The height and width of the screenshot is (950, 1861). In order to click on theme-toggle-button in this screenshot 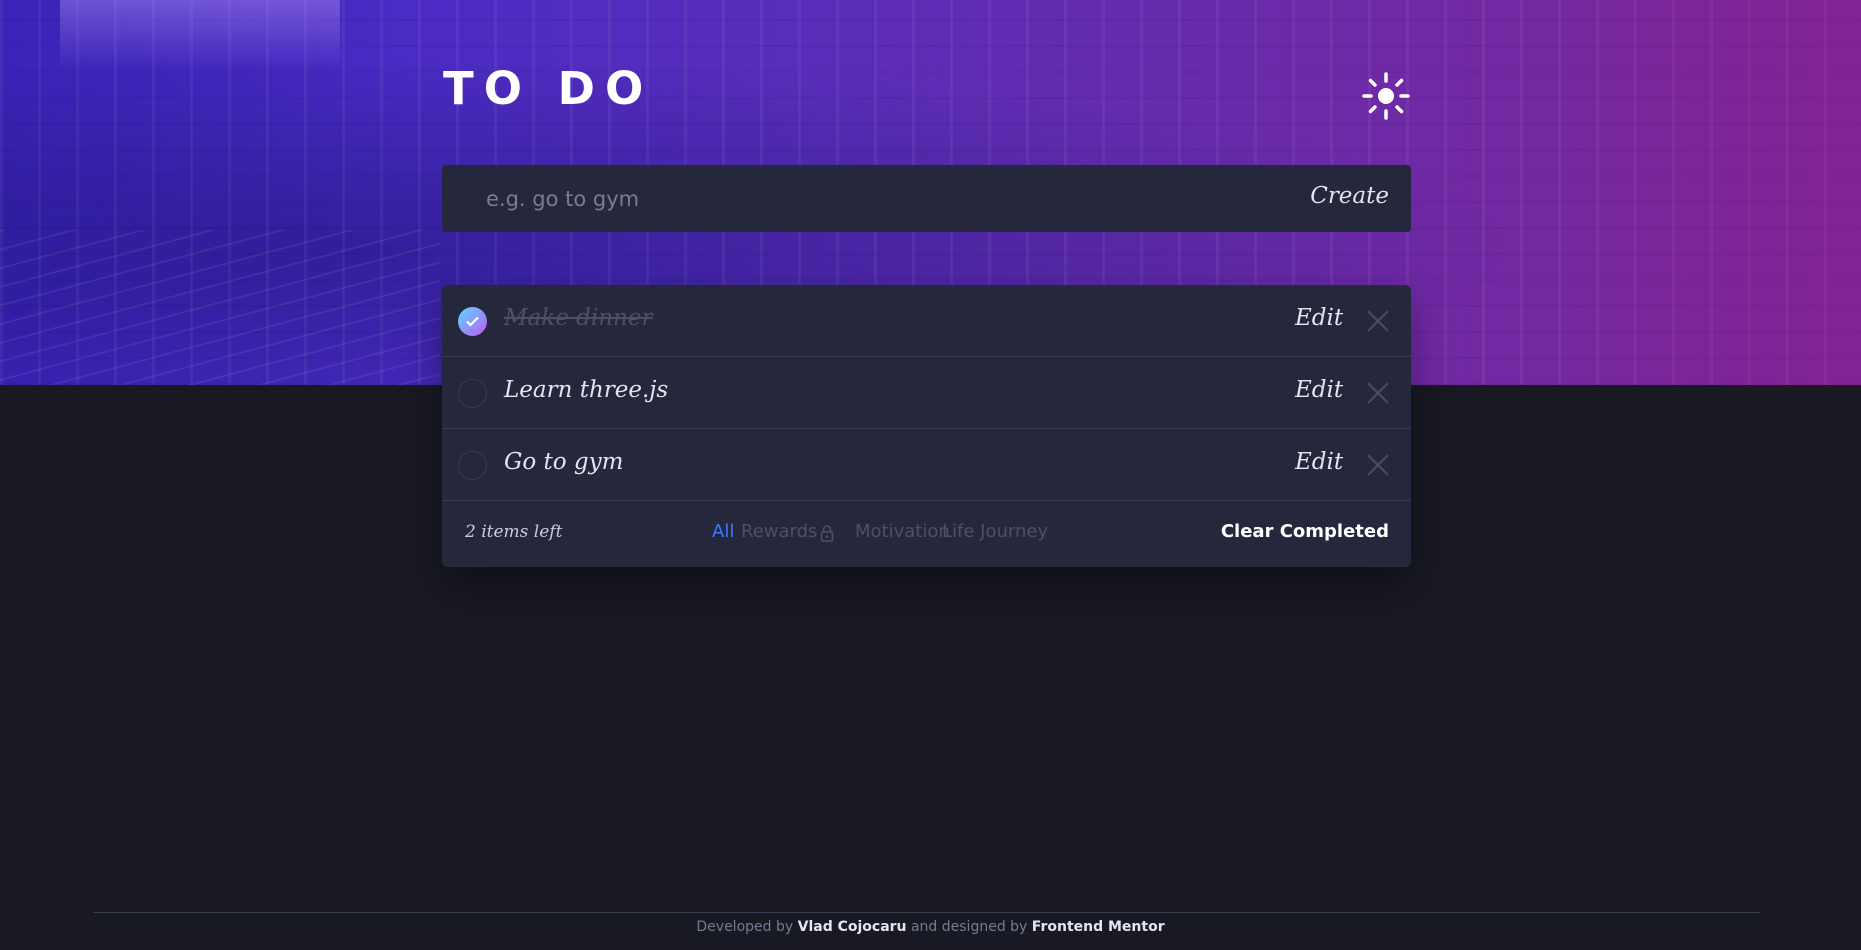, I will do `click(1386, 96)`.